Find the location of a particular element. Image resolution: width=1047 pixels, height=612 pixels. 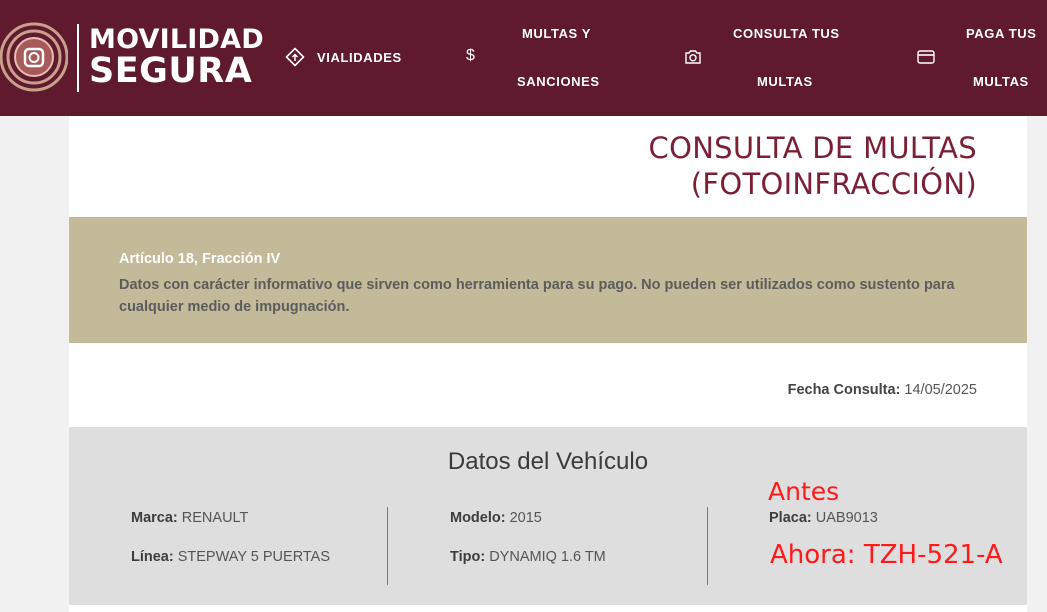

placa-value: UAB9013 is located at coordinates (846, 518).